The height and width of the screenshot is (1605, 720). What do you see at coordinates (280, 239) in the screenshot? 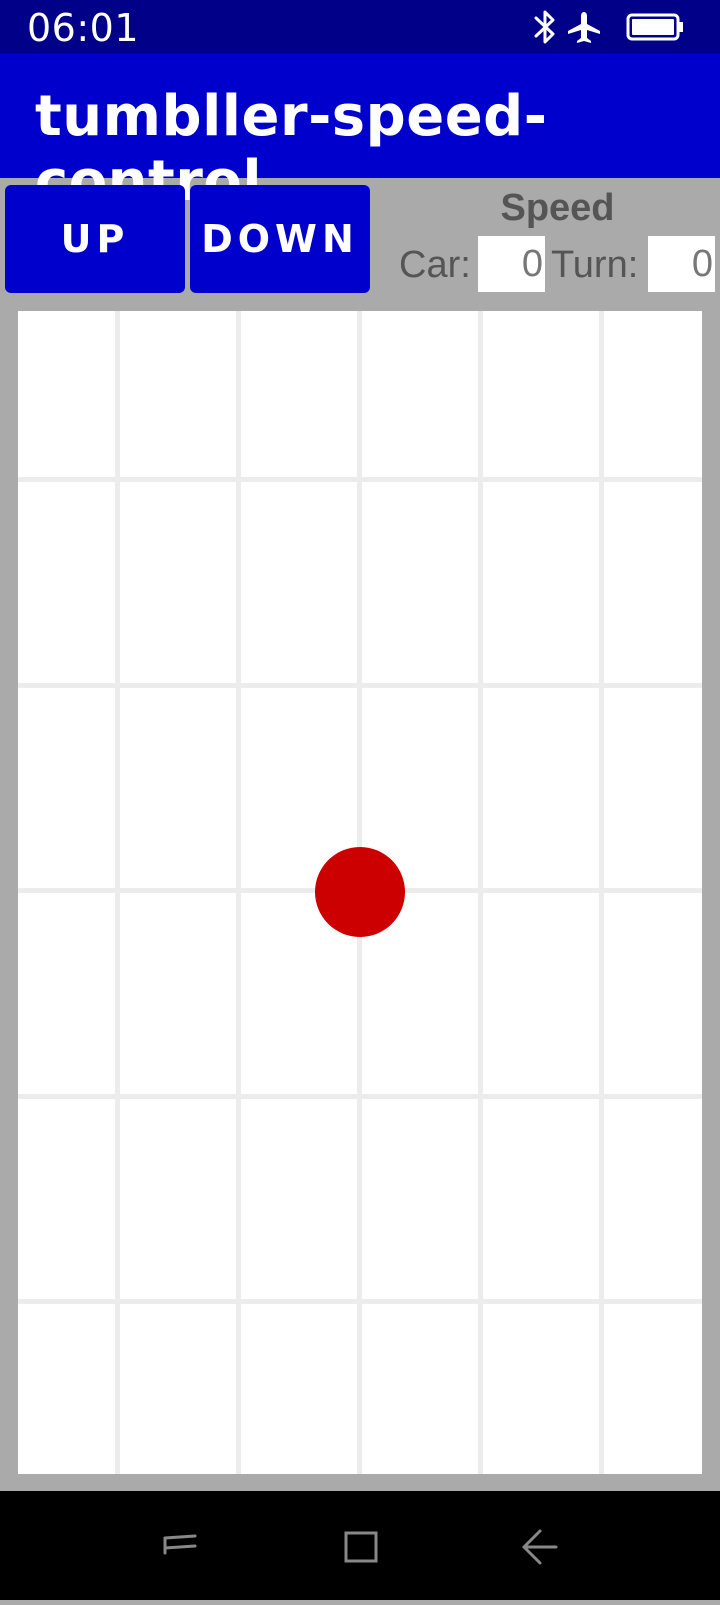
I see `down-button: DOWN` at bounding box center [280, 239].